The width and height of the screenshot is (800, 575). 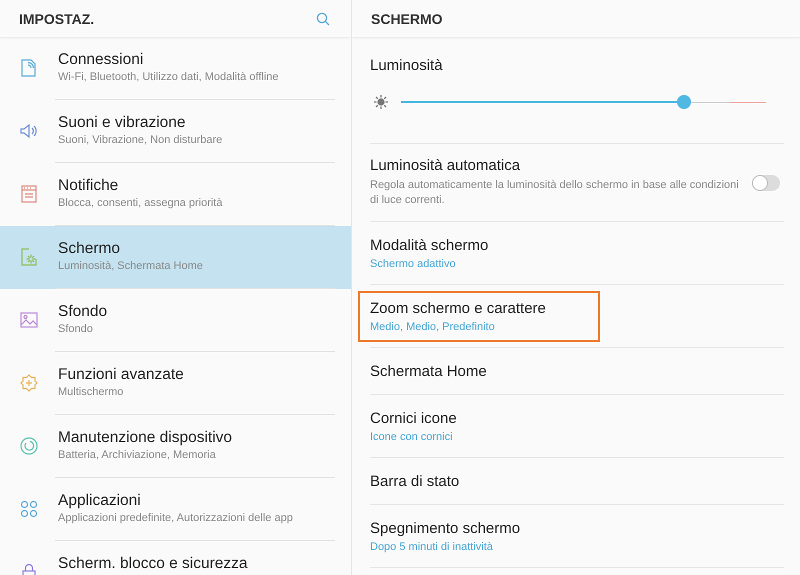 I want to click on setting-title: Modalità schermo, so click(x=429, y=245).